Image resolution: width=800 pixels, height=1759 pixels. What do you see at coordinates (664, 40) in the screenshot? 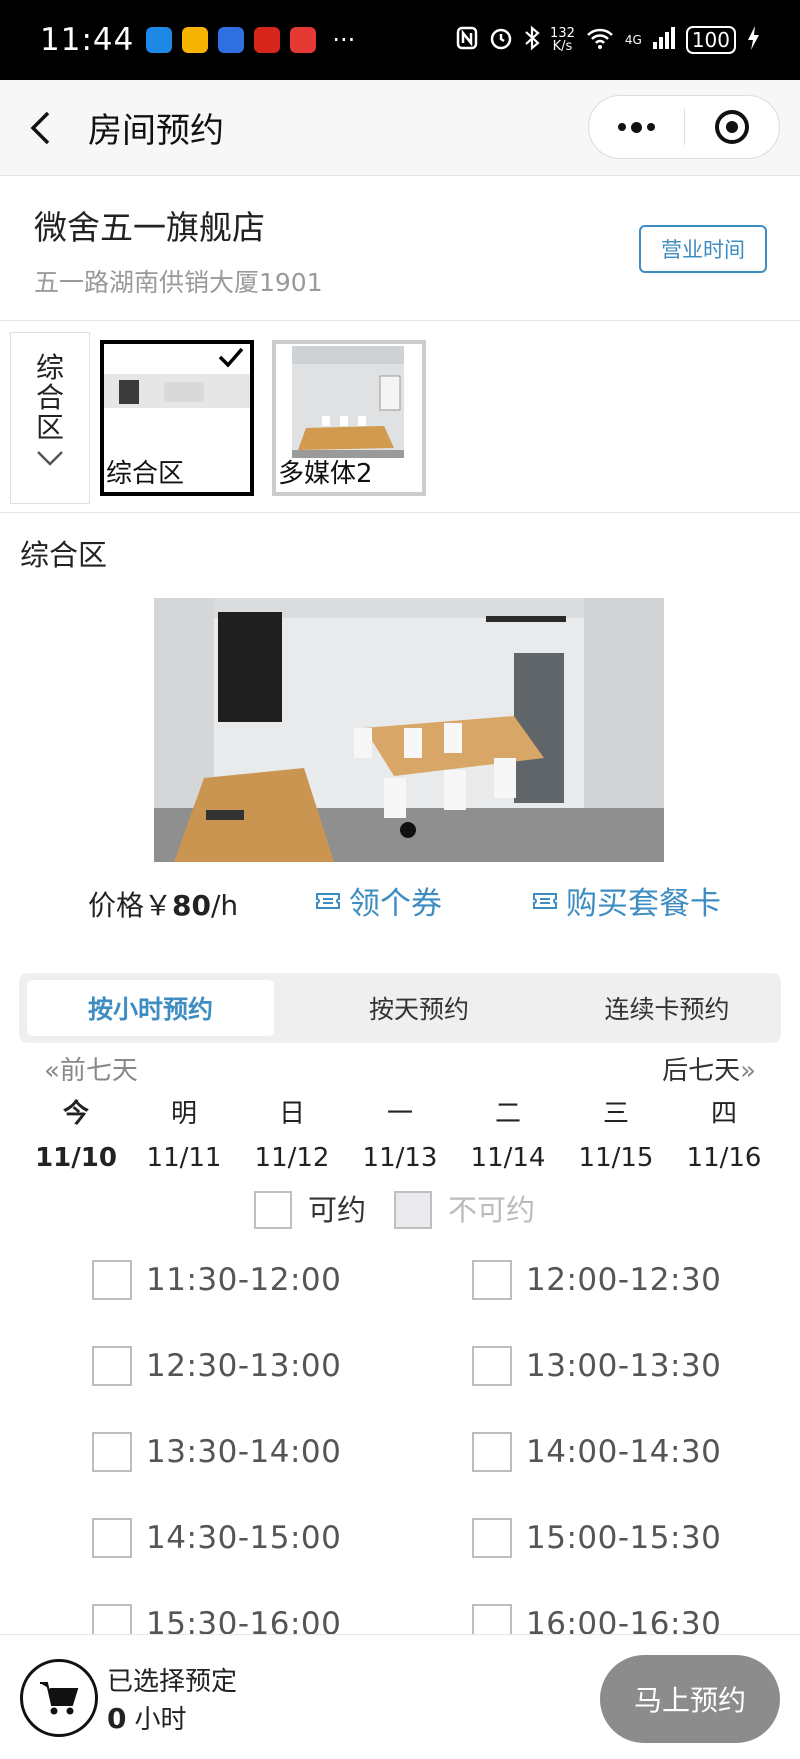
I see `signal-icon` at bounding box center [664, 40].